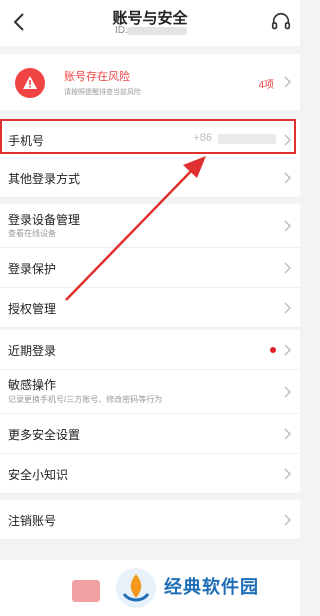 The width and height of the screenshot is (320, 616). Describe the element at coordinates (135, 228) in the screenshot. I see `annotation-arrow` at that location.